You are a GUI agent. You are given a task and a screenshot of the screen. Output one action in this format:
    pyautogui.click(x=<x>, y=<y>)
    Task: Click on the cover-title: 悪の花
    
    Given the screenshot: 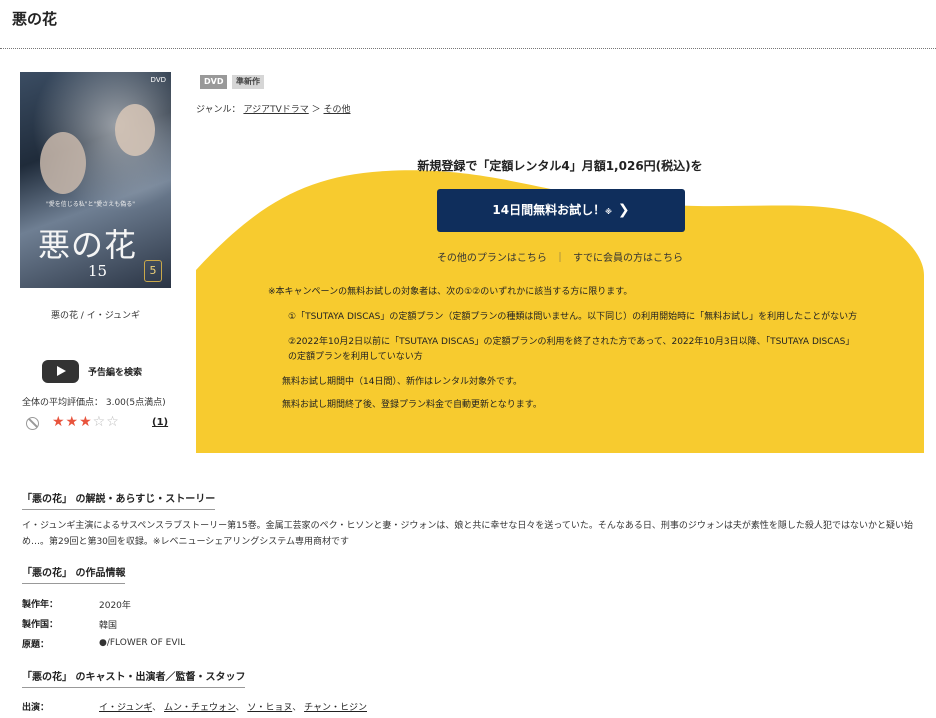 What is the action you would take?
    pyautogui.click(x=88, y=245)
    